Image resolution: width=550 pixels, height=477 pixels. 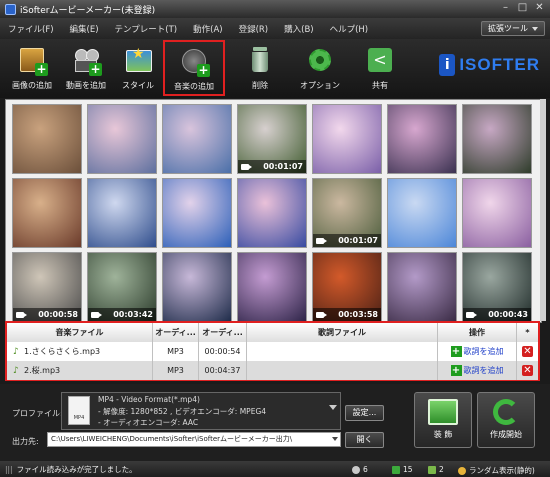 I want to click on style-button: ★ スタイル, so click(x=138, y=68).